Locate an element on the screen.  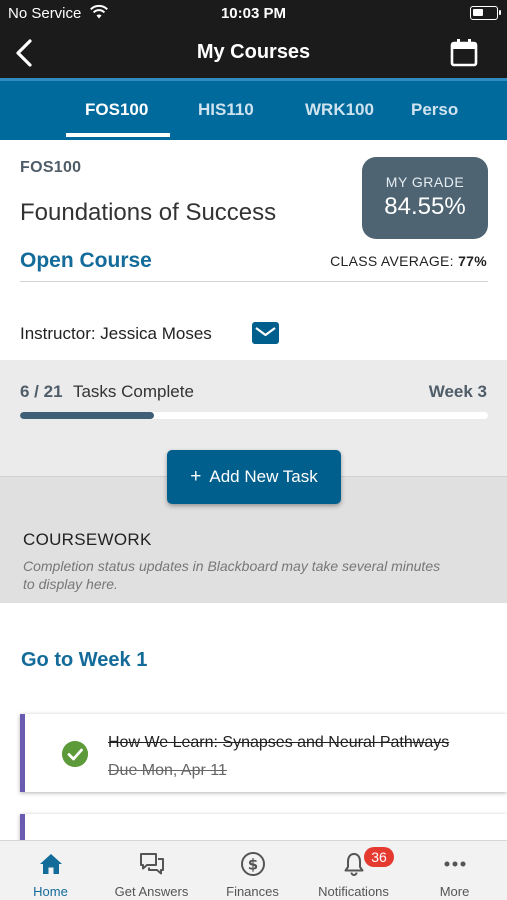
tab-his110: HIS110 is located at coordinates (226, 110).